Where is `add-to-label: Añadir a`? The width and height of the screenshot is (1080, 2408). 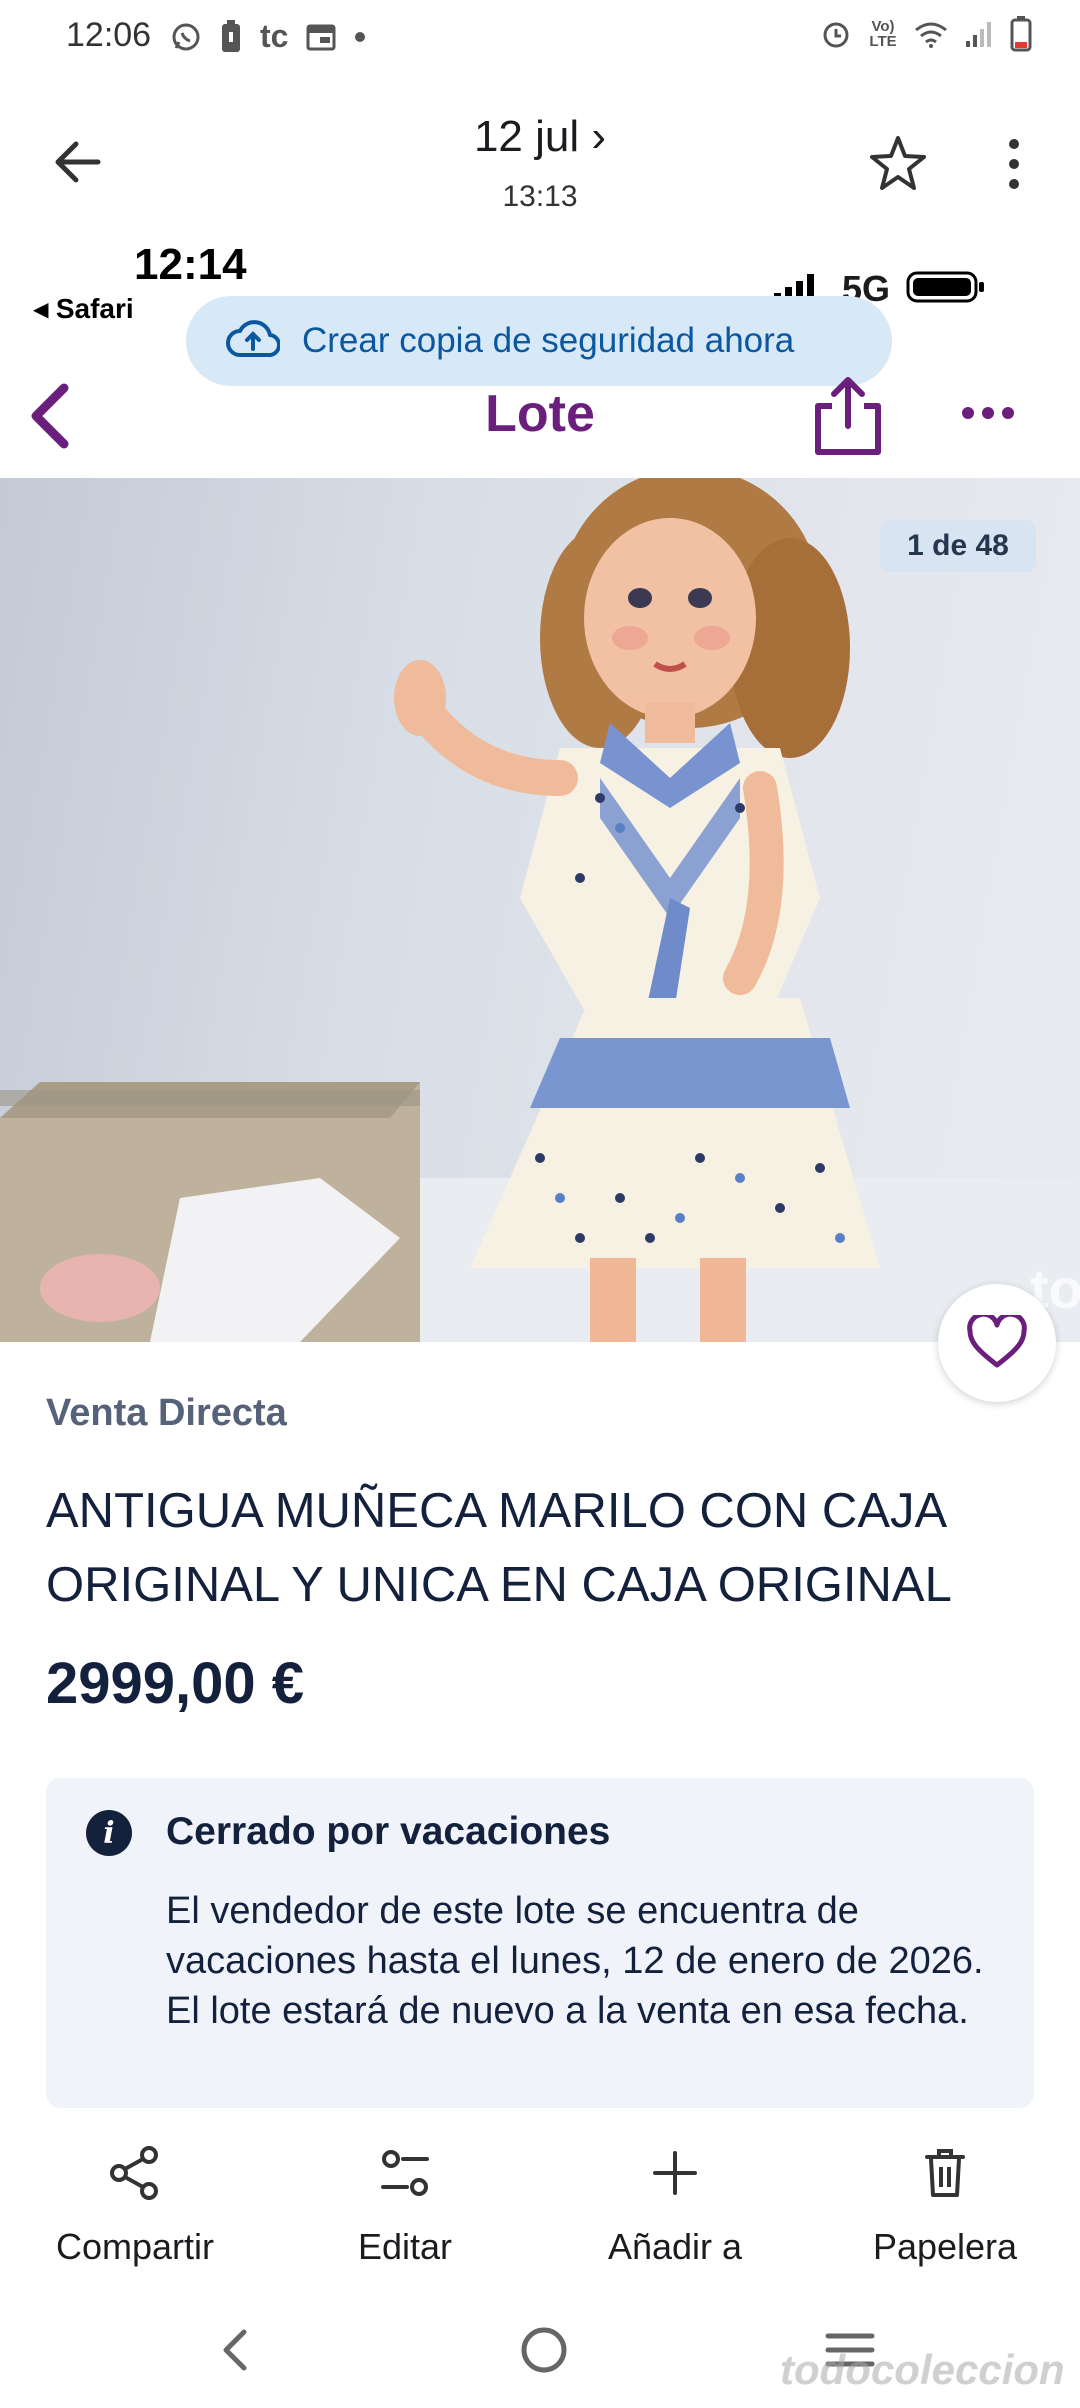
add-to-label: Añadir a is located at coordinates (675, 2246).